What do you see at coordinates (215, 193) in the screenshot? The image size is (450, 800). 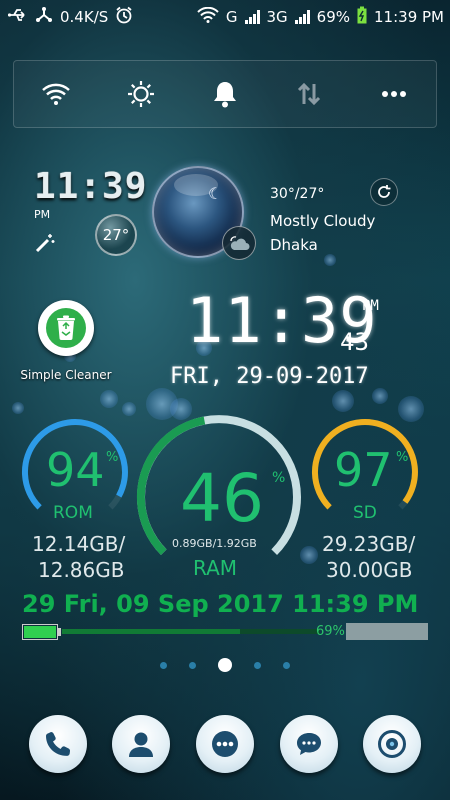 I see `moon-icon: ☾` at bounding box center [215, 193].